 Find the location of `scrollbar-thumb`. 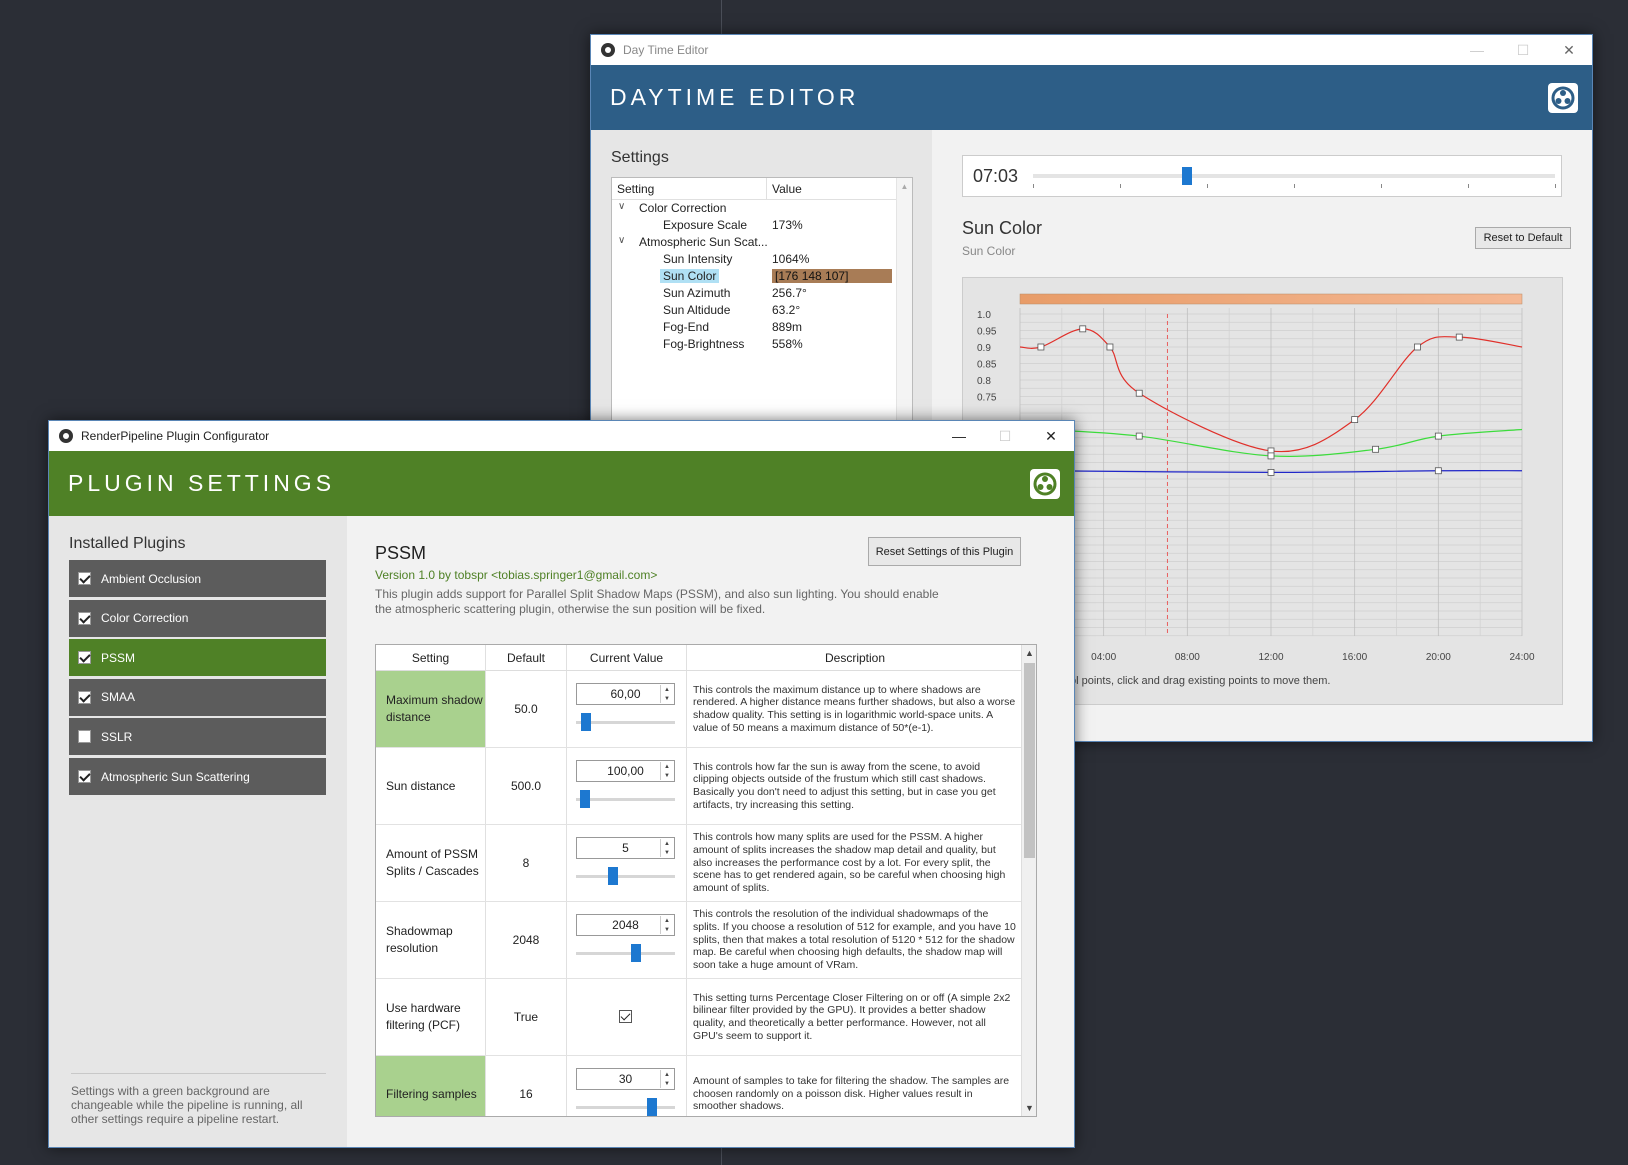

scrollbar-thumb is located at coordinates (1029, 760).